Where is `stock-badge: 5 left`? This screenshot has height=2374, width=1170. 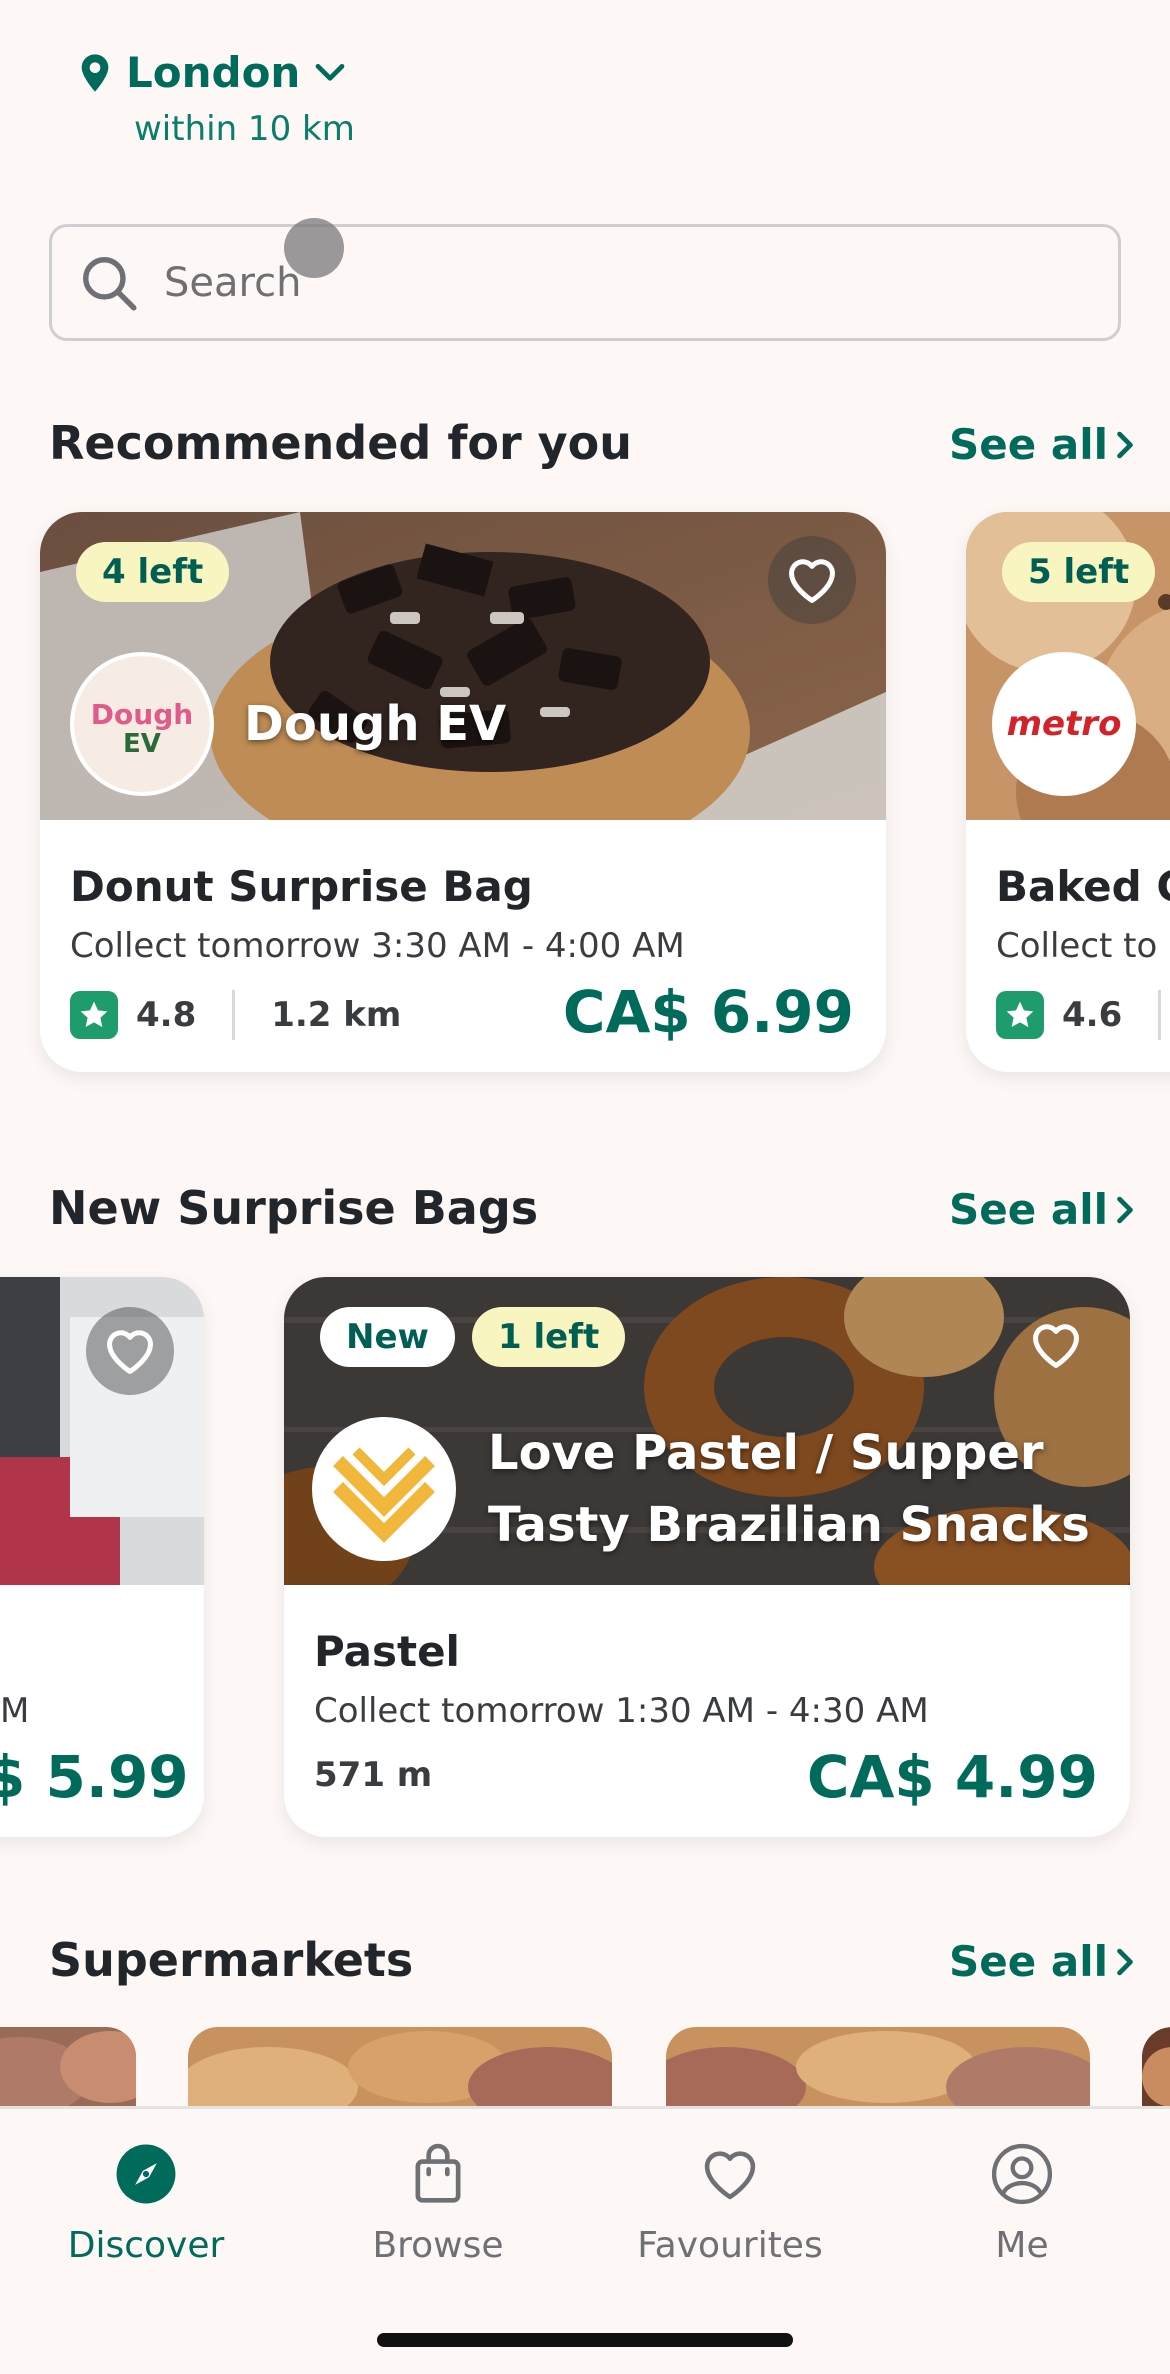
stock-badge: 5 left is located at coordinates (1079, 572).